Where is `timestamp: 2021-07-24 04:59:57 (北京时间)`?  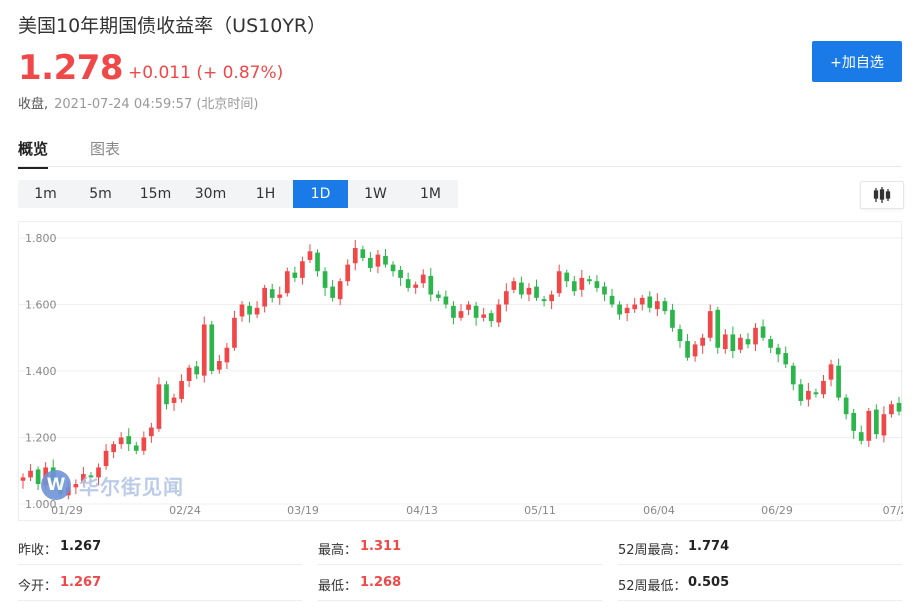 timestamp: 2021-07-24 04:59:57 (北京时间) is located at coordinates (156, 104).